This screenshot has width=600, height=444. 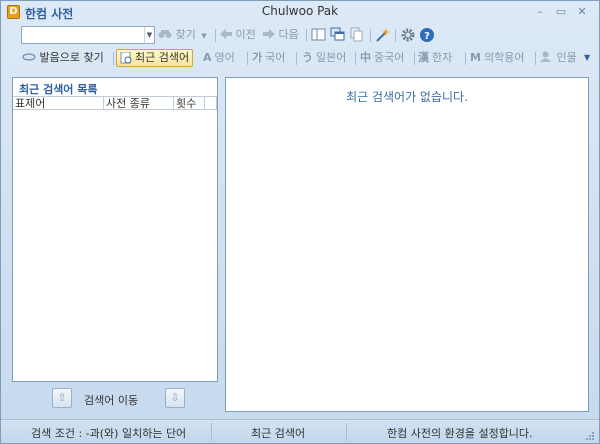 What do you see at coordinates (62, 398) in the screenshot?
I see `move-up-button: ⇧` at bounding box center [62, 398].